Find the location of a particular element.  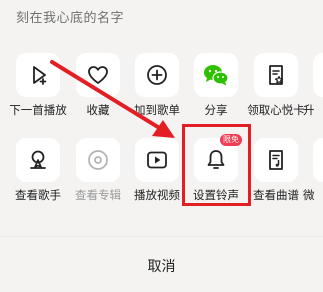

sheet-music-icon is located at coordinates (276, 160).